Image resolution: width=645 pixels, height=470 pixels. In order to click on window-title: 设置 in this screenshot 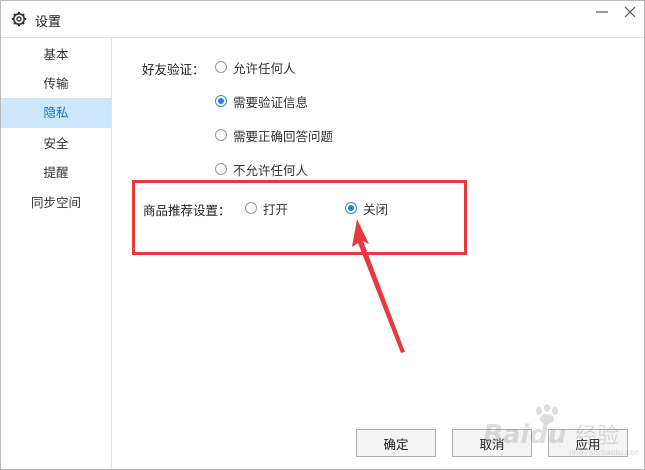, I will do `click(48, 22)`.